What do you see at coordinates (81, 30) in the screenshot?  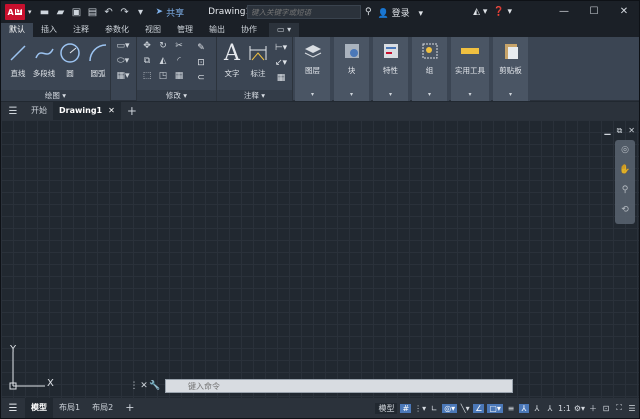 I see `tab-annotate: 注释` at bounding box center [81, 30].